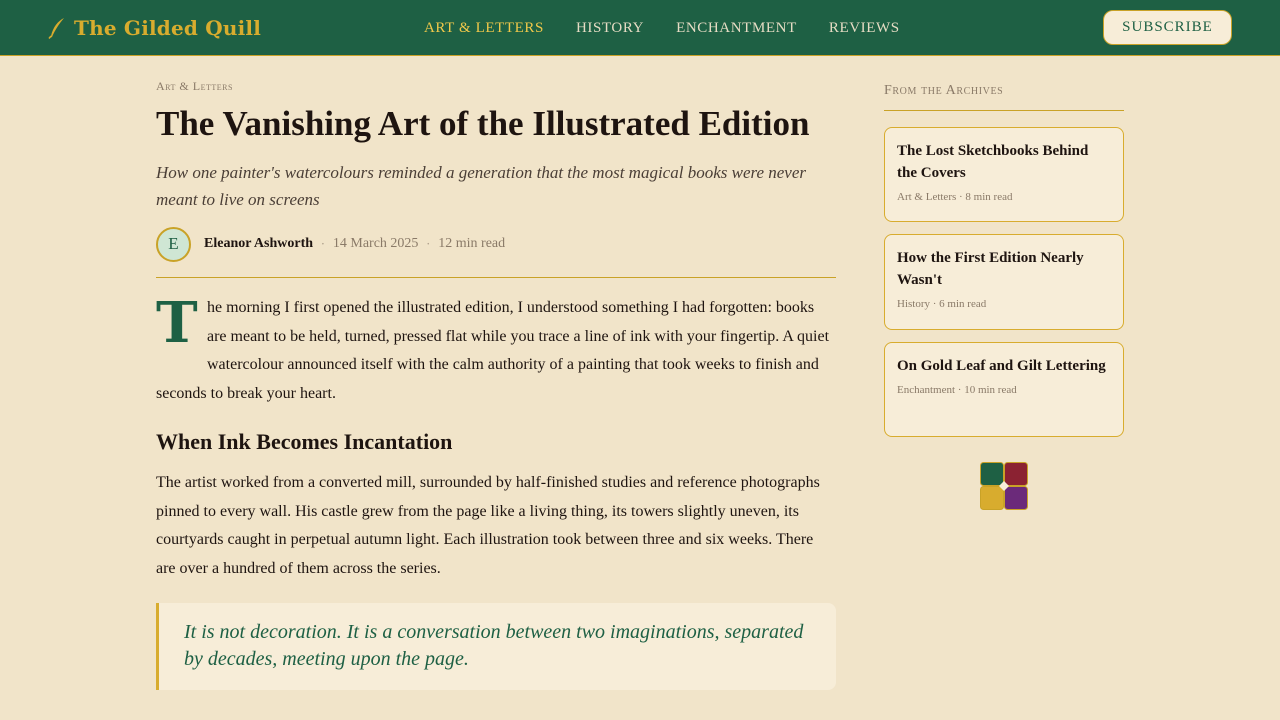  I want to click on author-name: Eleanor Ashworth, so click(258, 244).